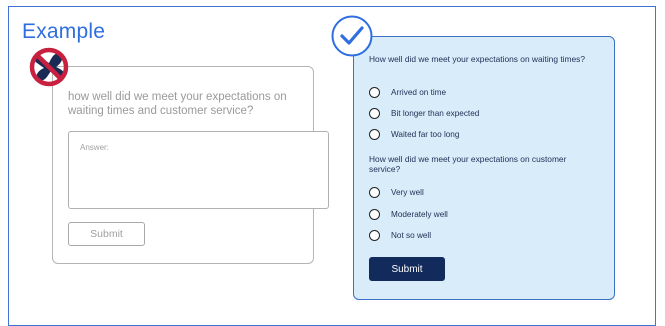 Image resolution: width=665 pixels, height=326 pixels. What do you see at coordinates (407, 192) in the screenshot?
I see `radio-option-label: Very well` at bounding box center [407, 192].